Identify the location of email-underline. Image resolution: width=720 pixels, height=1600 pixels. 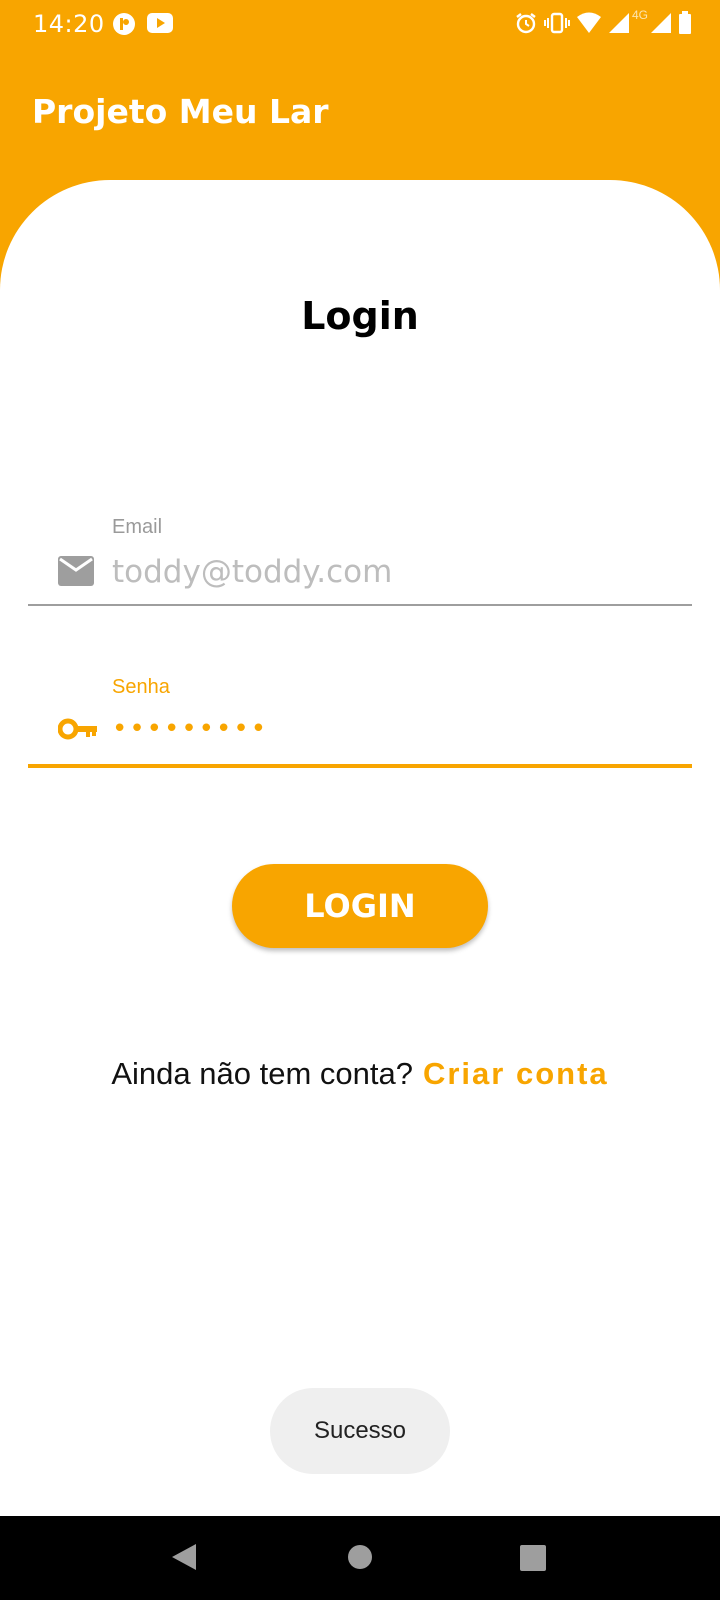
(360, 605).